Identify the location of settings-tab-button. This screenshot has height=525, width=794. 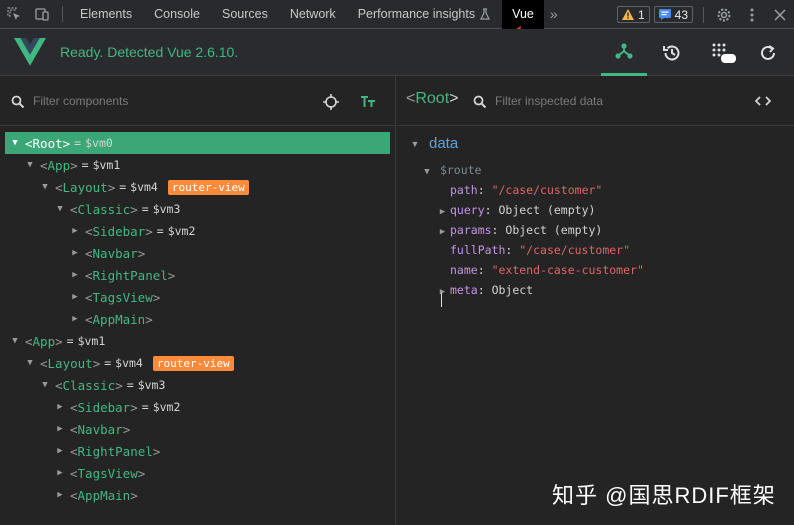
(724, 52).